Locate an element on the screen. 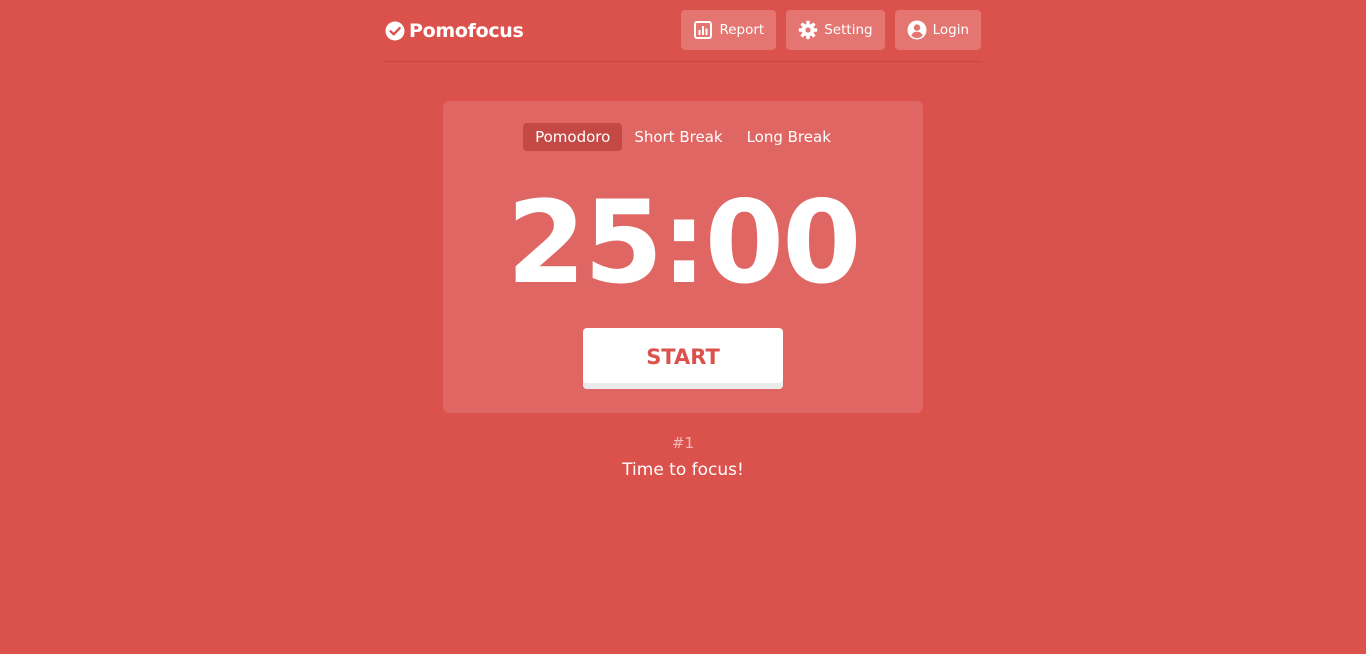  report-button: Report is located at coordinates (729, 30).